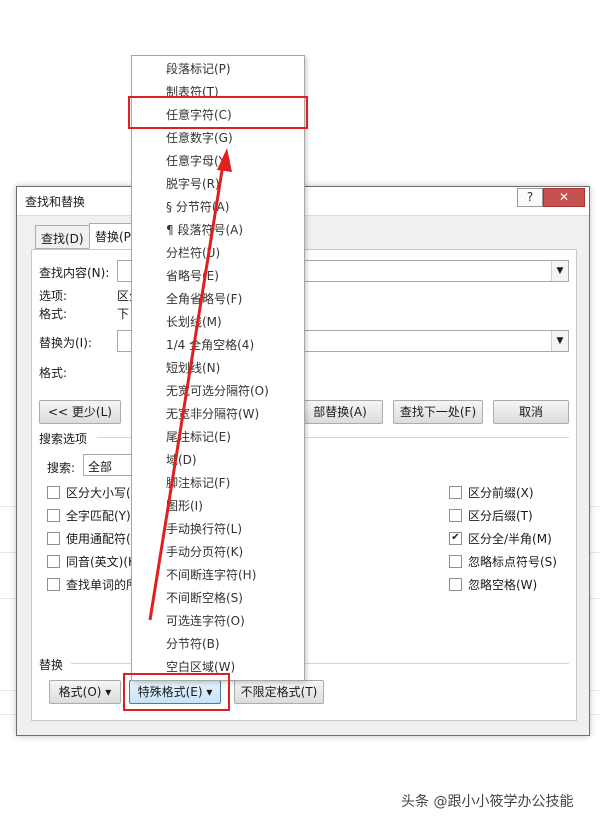  Describe the element at coordinates (224, 160) in the screenshot. I see `arrow-head-icon` at that location.